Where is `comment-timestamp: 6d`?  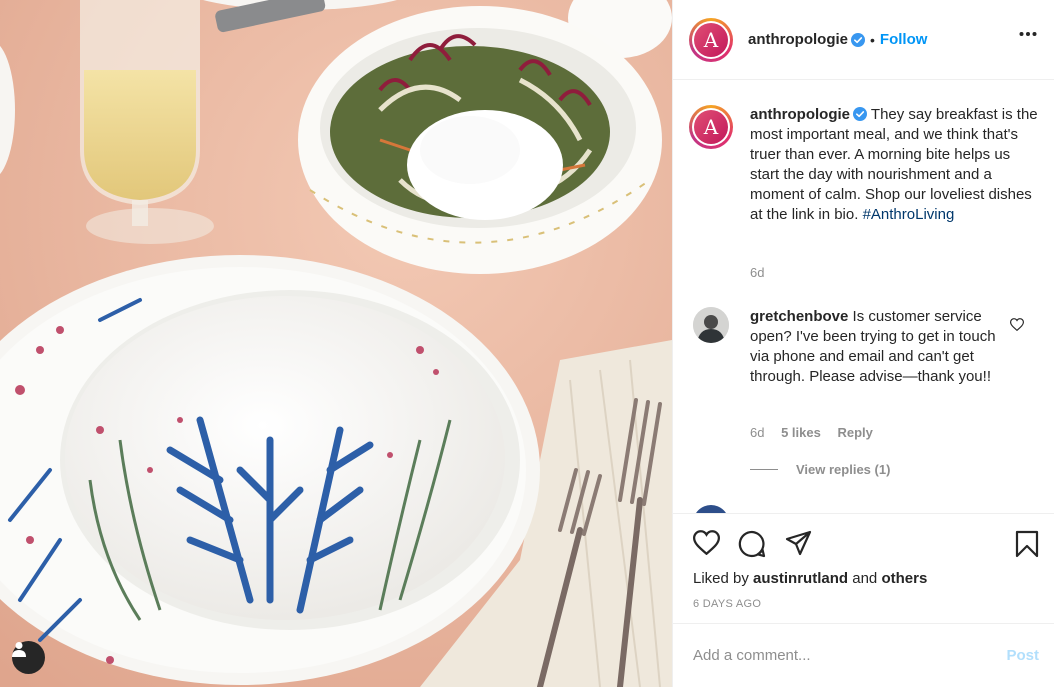 comment-timestamp: 6d is located at coordinates (757, 432).